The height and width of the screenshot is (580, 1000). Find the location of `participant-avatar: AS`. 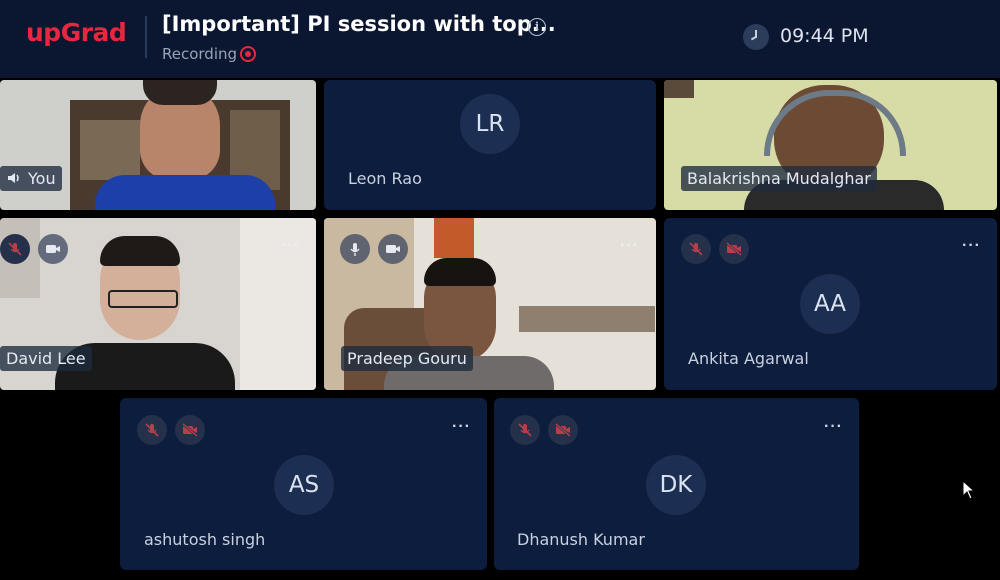

participant-avatar: AS is located at coordinates (304, 485).